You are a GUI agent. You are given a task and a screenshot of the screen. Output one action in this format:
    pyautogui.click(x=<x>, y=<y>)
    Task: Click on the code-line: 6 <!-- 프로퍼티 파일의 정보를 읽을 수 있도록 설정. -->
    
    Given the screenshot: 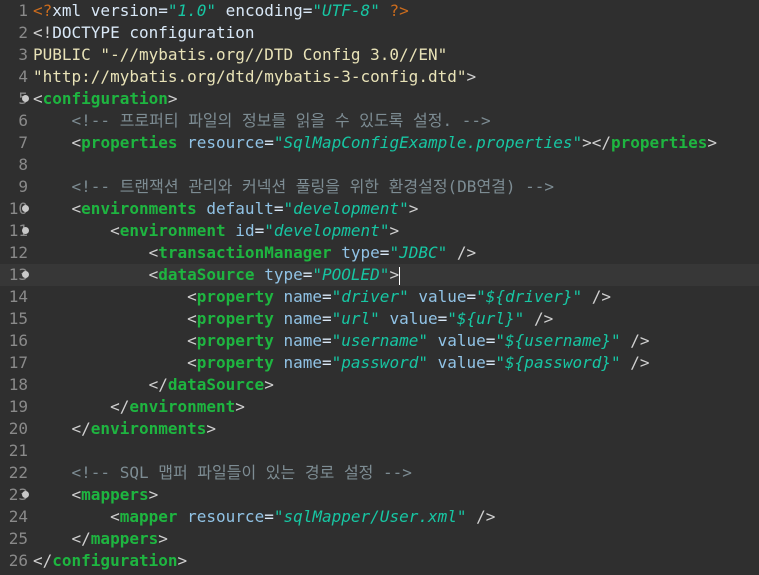 What is the action you would take?
    pyautogui.click(x=379, y=121)
    